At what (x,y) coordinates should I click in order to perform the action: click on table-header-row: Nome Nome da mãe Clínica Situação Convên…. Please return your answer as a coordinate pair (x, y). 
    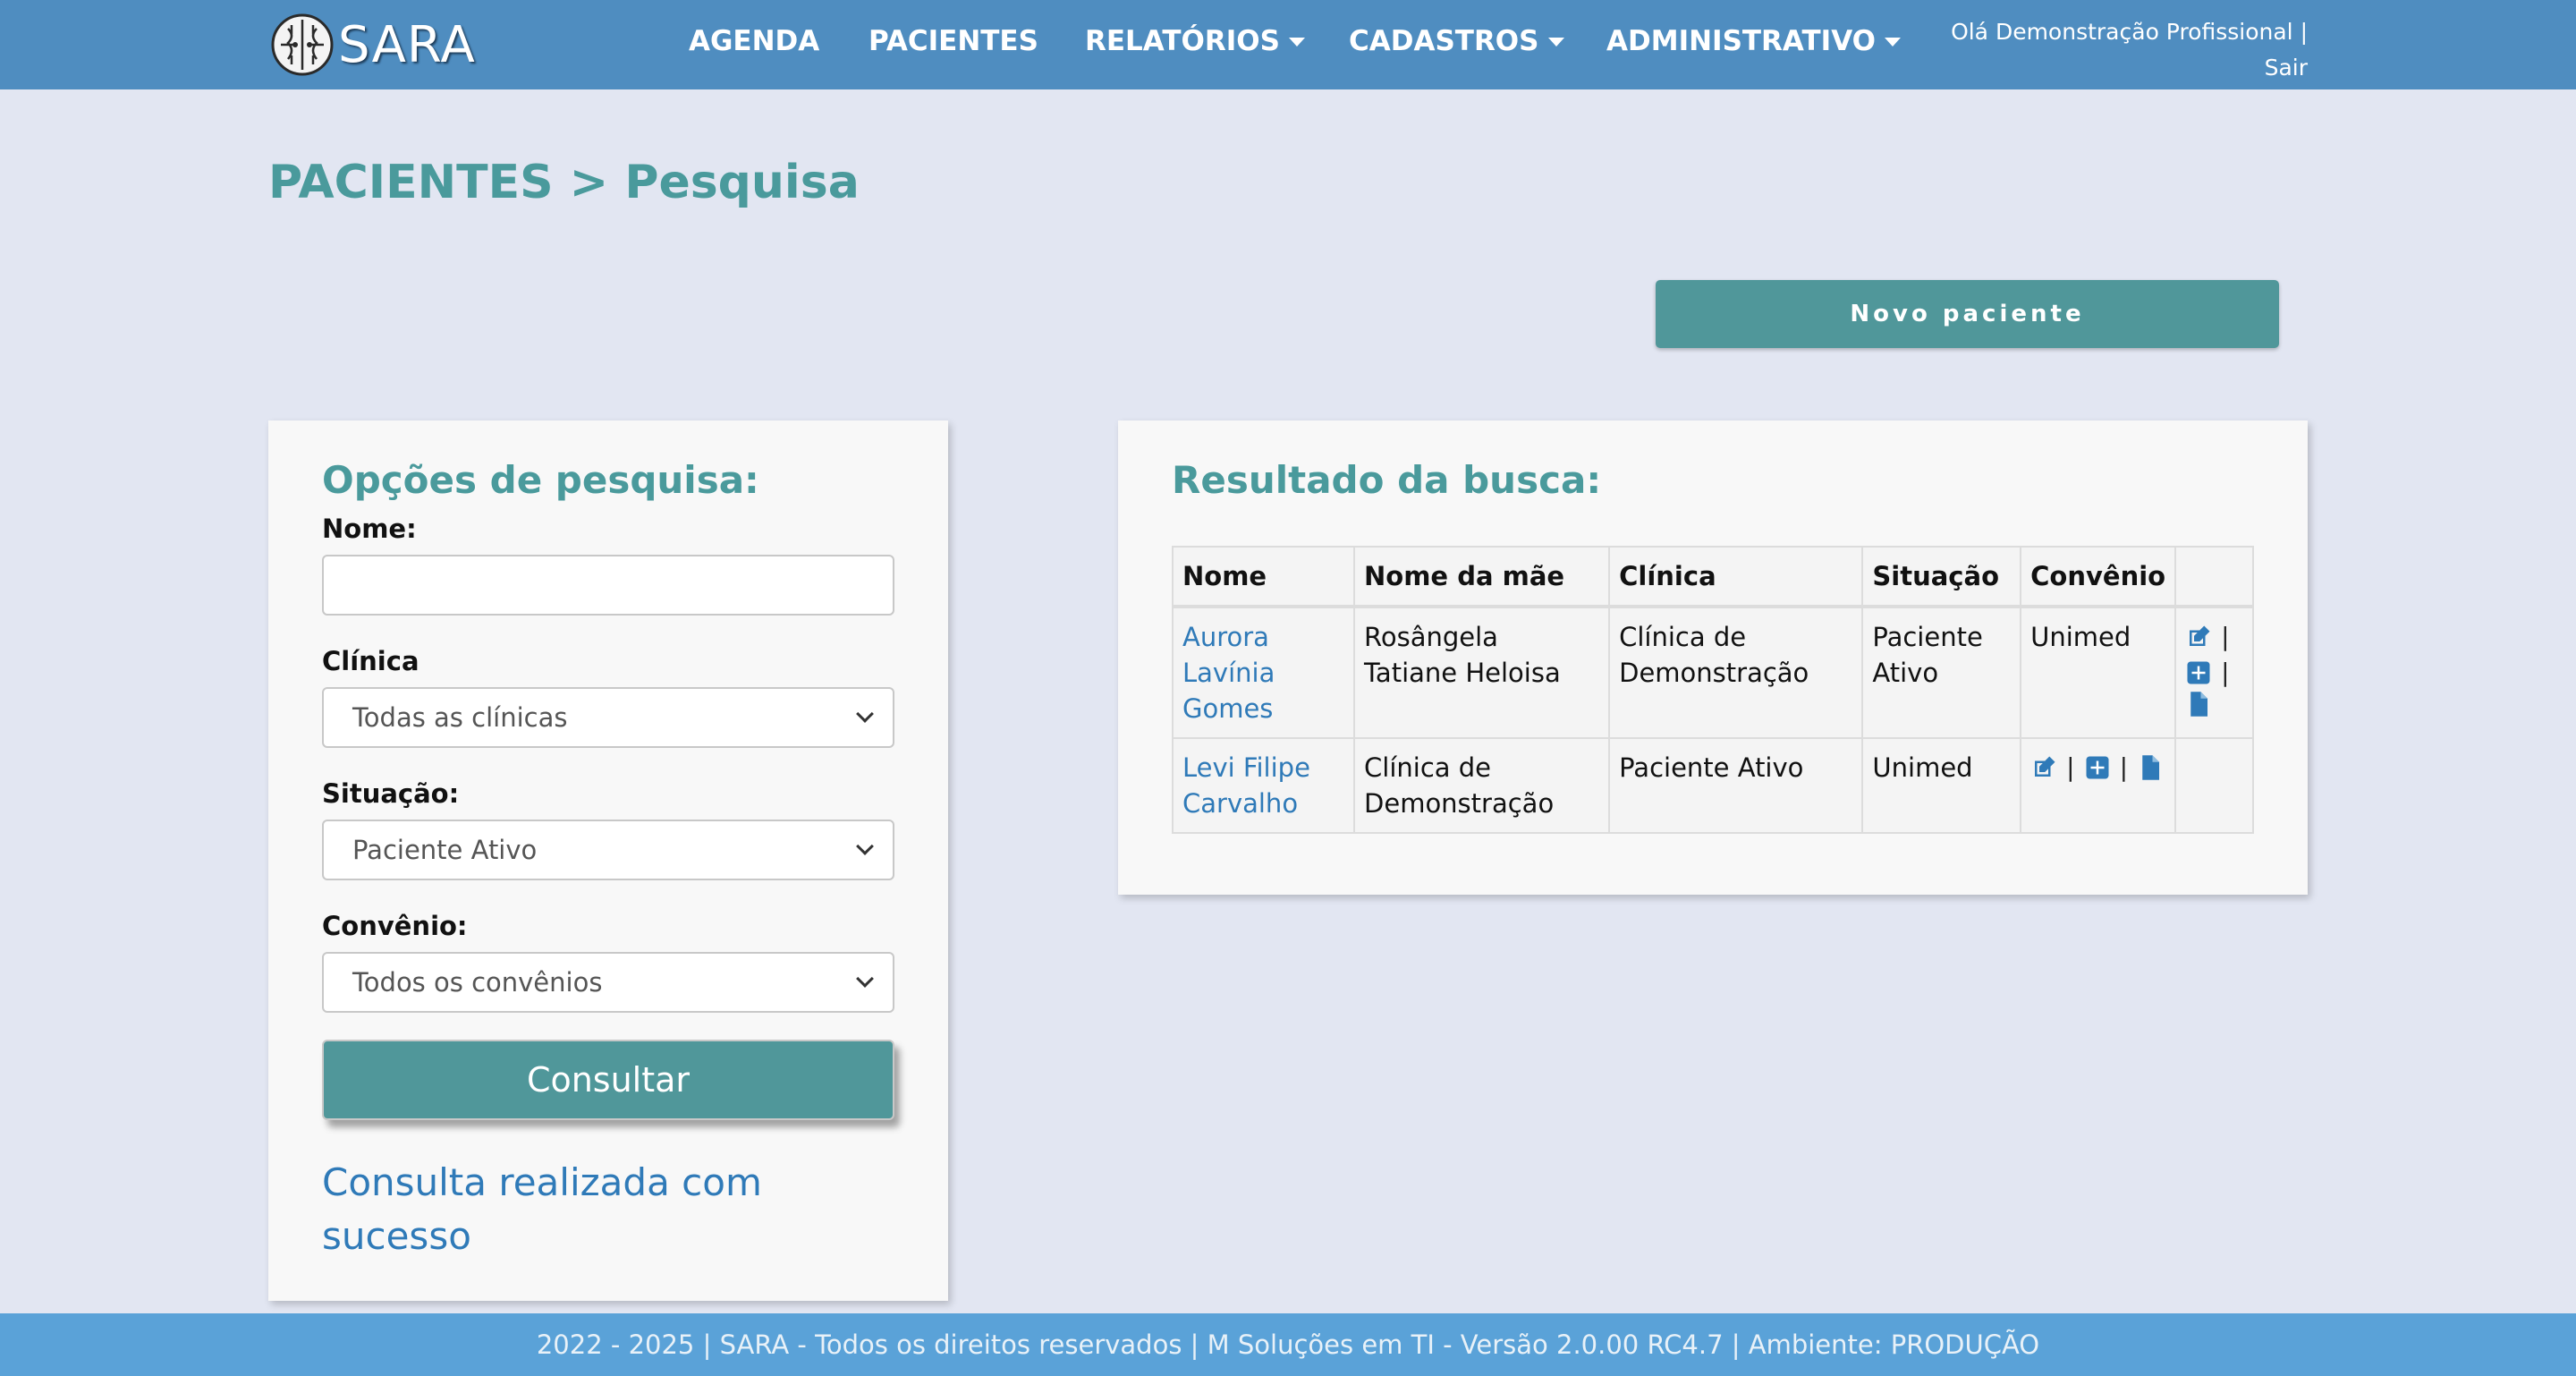
    Looking at the image, I should click on (1712, 576).